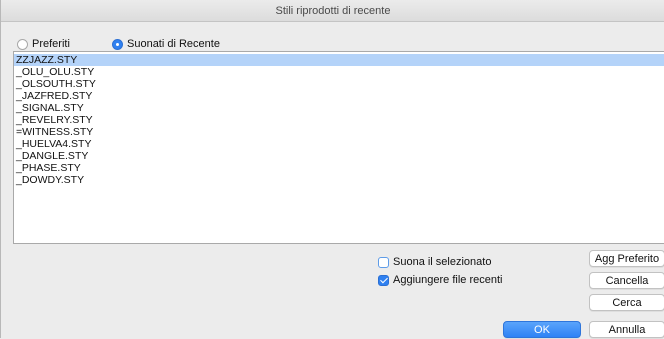 The image size is (664, 339). What do you see at coordinates (339, 72) in the screenshot?
I see `list-item: _OLU_OLU.STY` at bounding box center [339, 72].